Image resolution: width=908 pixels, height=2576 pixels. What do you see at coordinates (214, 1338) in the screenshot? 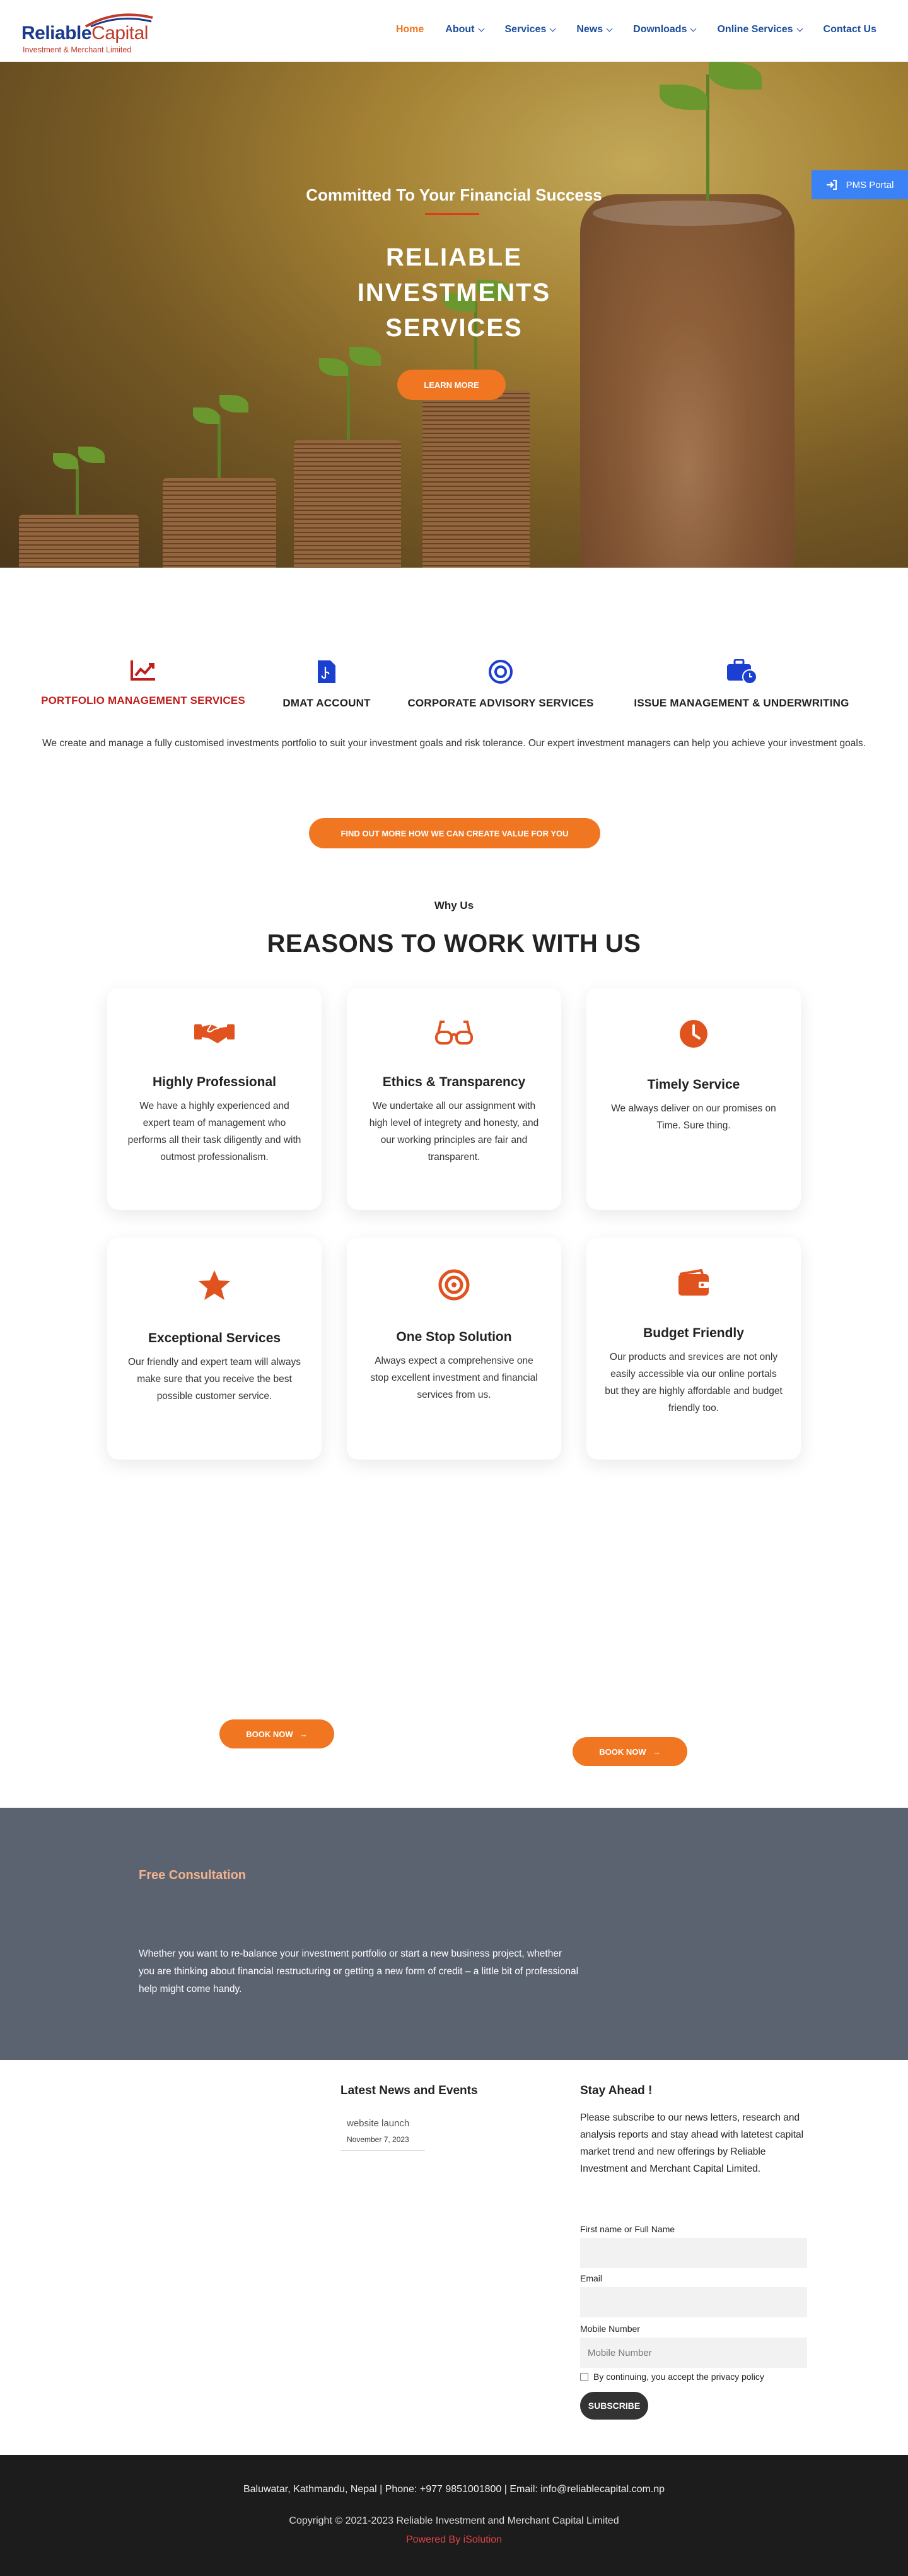
I see `card-title: Exceptional Services` at bounding box center [214, 1338].